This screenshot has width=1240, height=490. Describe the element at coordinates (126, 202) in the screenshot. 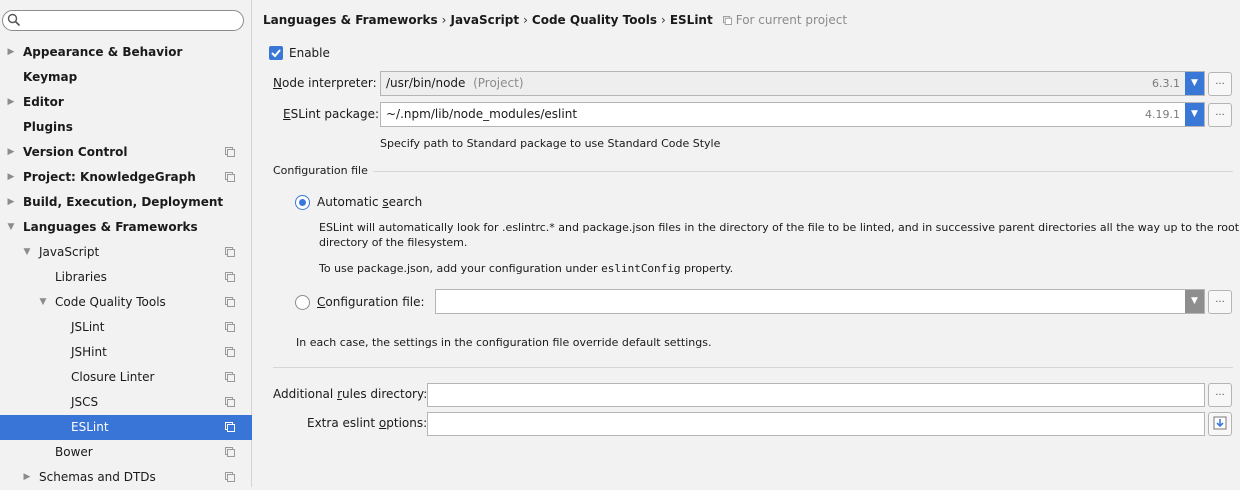

I see `sidebar-item: ▶ Build, Execution, Deployment` at that location.